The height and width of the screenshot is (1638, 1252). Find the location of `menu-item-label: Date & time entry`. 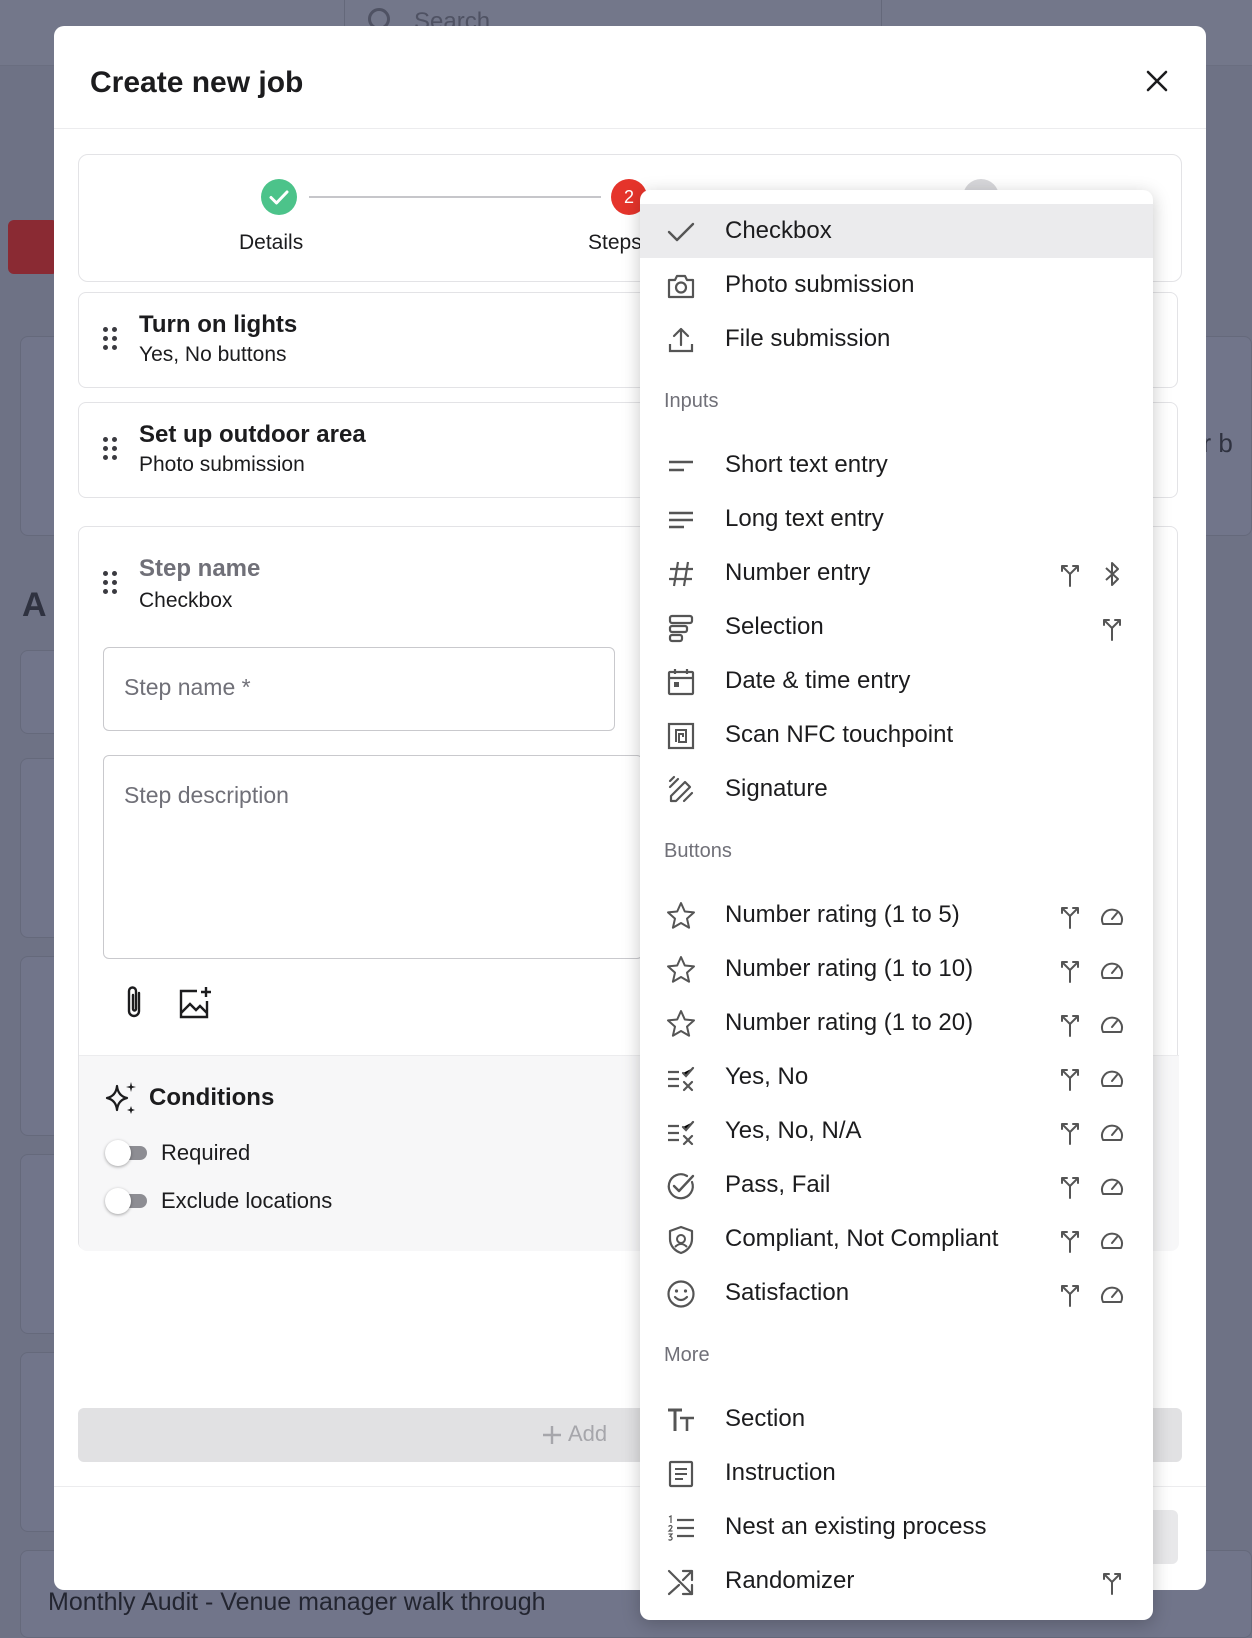

menu-item-label: Date & time entry is located at coordinates (818, 680).